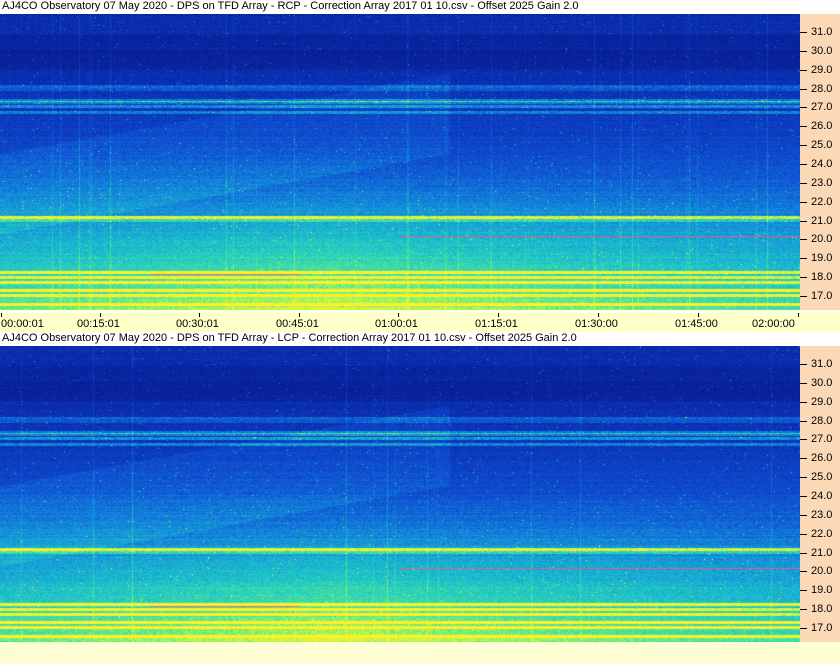 This screenshot has height=664, width=840. What do you see at coordinates (396, 324) in the screenshot?
I see `time-label: 01:00:01` at bounding box center [396, 324].